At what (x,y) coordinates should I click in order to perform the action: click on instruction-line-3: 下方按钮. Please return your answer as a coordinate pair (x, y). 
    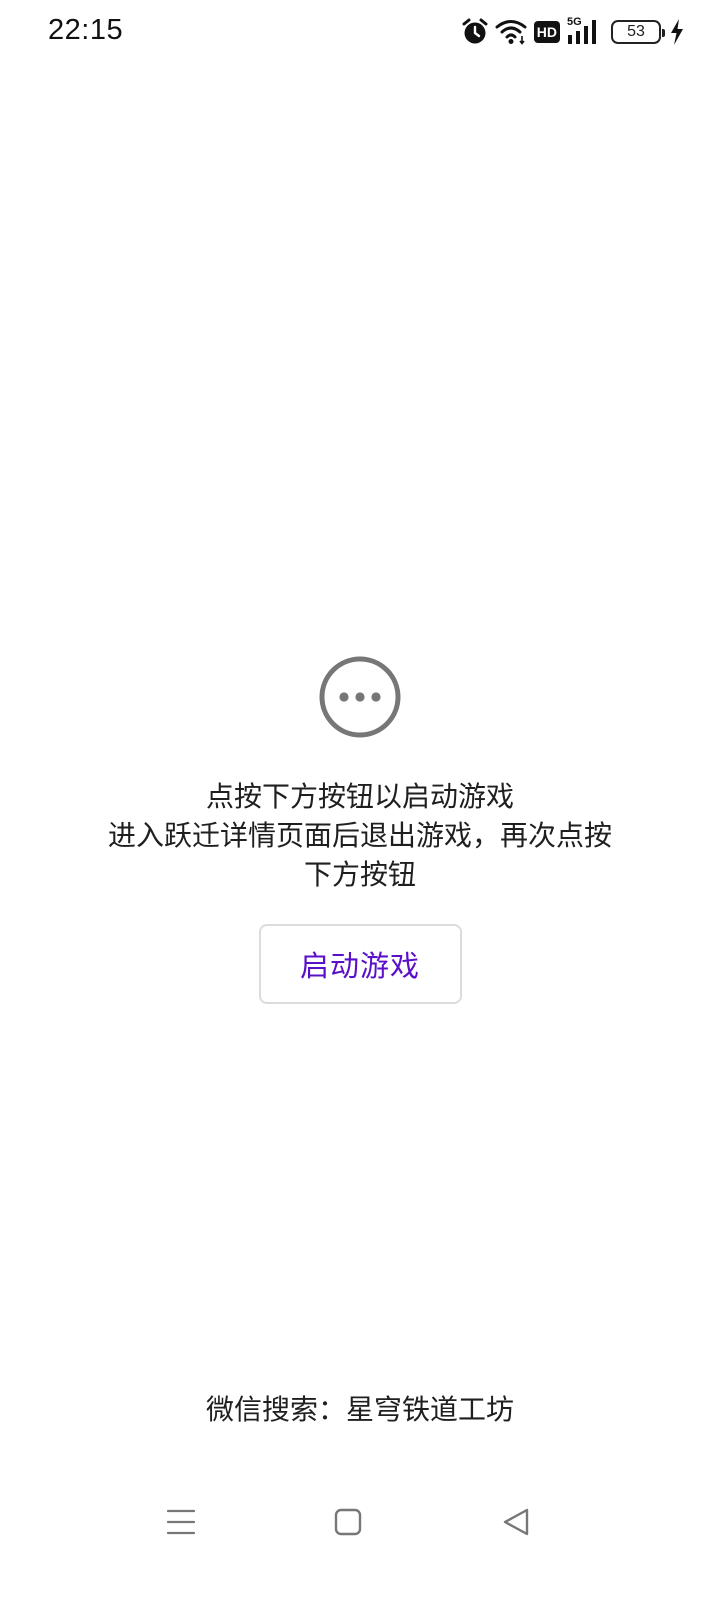
    Looking at the image, I should click on (359, 874).